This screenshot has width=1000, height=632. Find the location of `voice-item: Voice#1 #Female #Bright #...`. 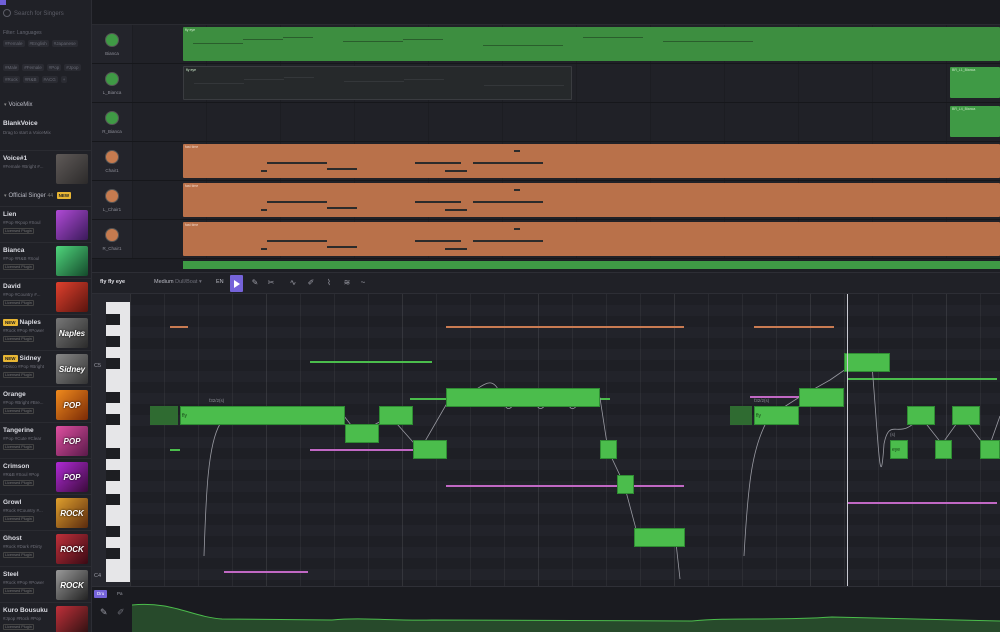

voice-item: Voice#1 #Female #Bright #... is located at coordinates (45, 168).